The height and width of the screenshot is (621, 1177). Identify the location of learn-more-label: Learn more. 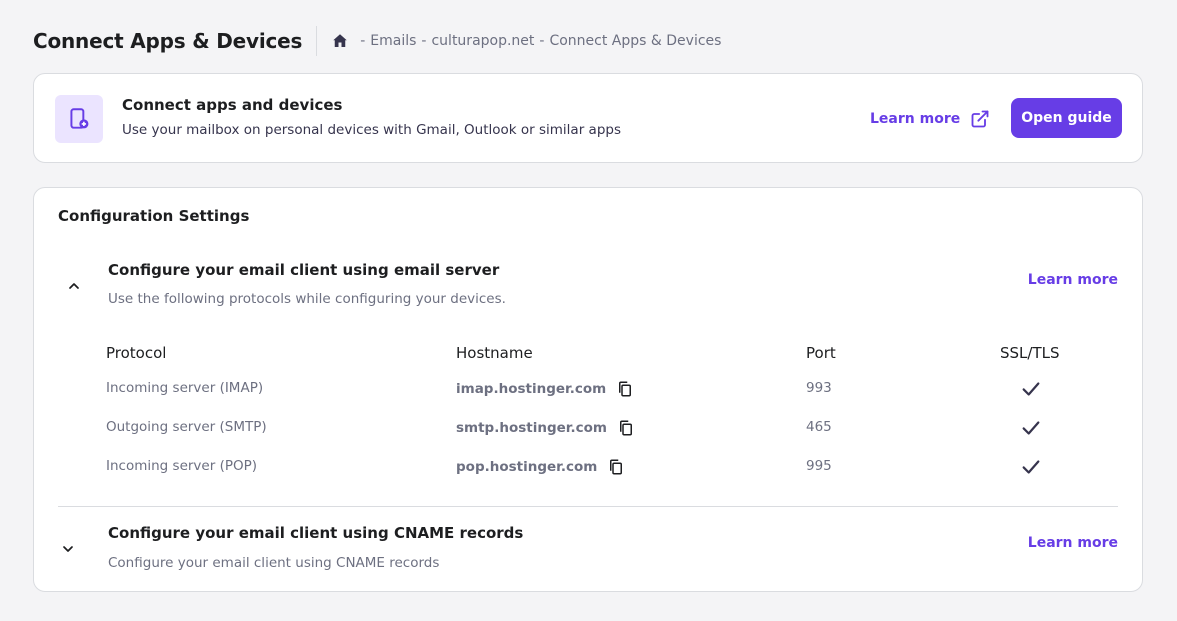
(915, 119).